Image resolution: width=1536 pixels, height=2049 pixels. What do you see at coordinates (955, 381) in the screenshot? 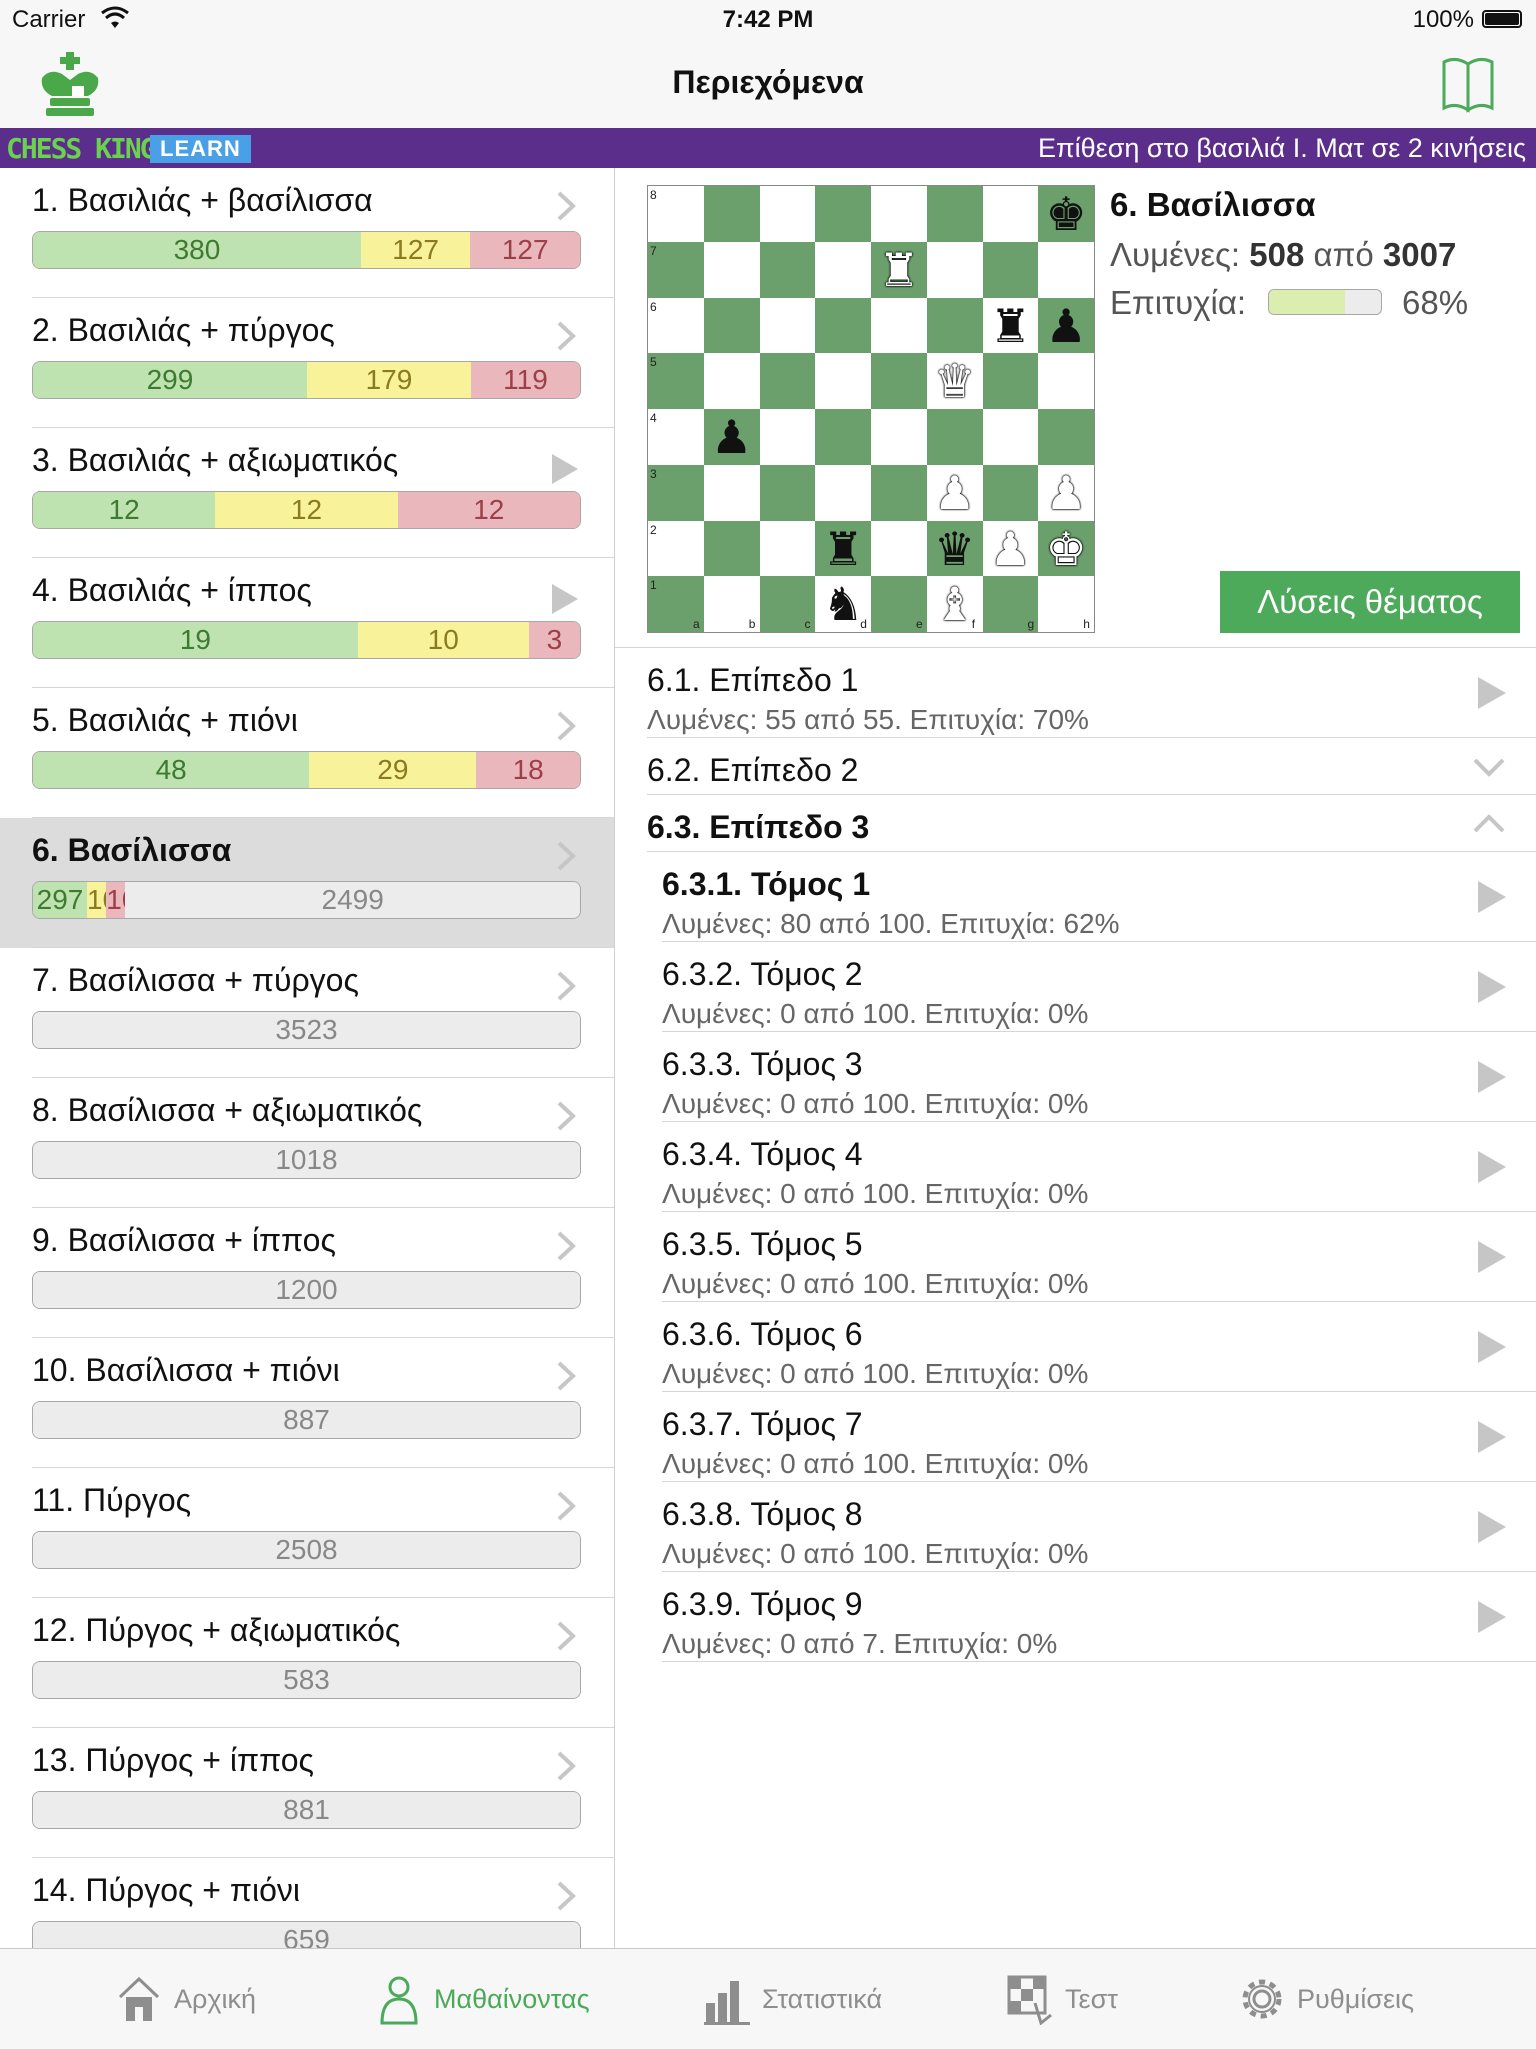
I see `white-queen-piece: ♛` at bounding box center [955, 381].